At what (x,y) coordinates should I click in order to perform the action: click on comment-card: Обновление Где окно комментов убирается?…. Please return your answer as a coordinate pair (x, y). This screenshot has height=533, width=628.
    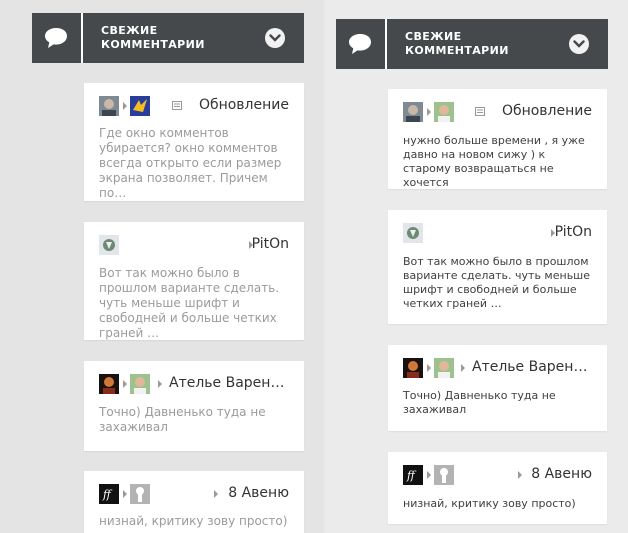
    Looking at the image, I should click on (194, 142).